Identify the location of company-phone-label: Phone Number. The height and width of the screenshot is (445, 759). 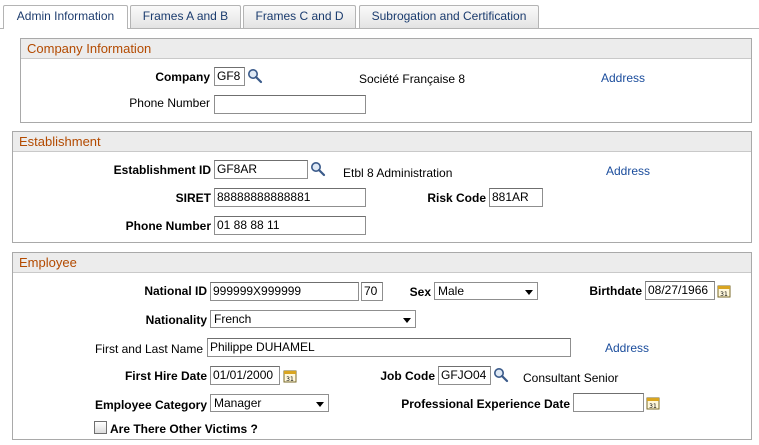
(169, 103).